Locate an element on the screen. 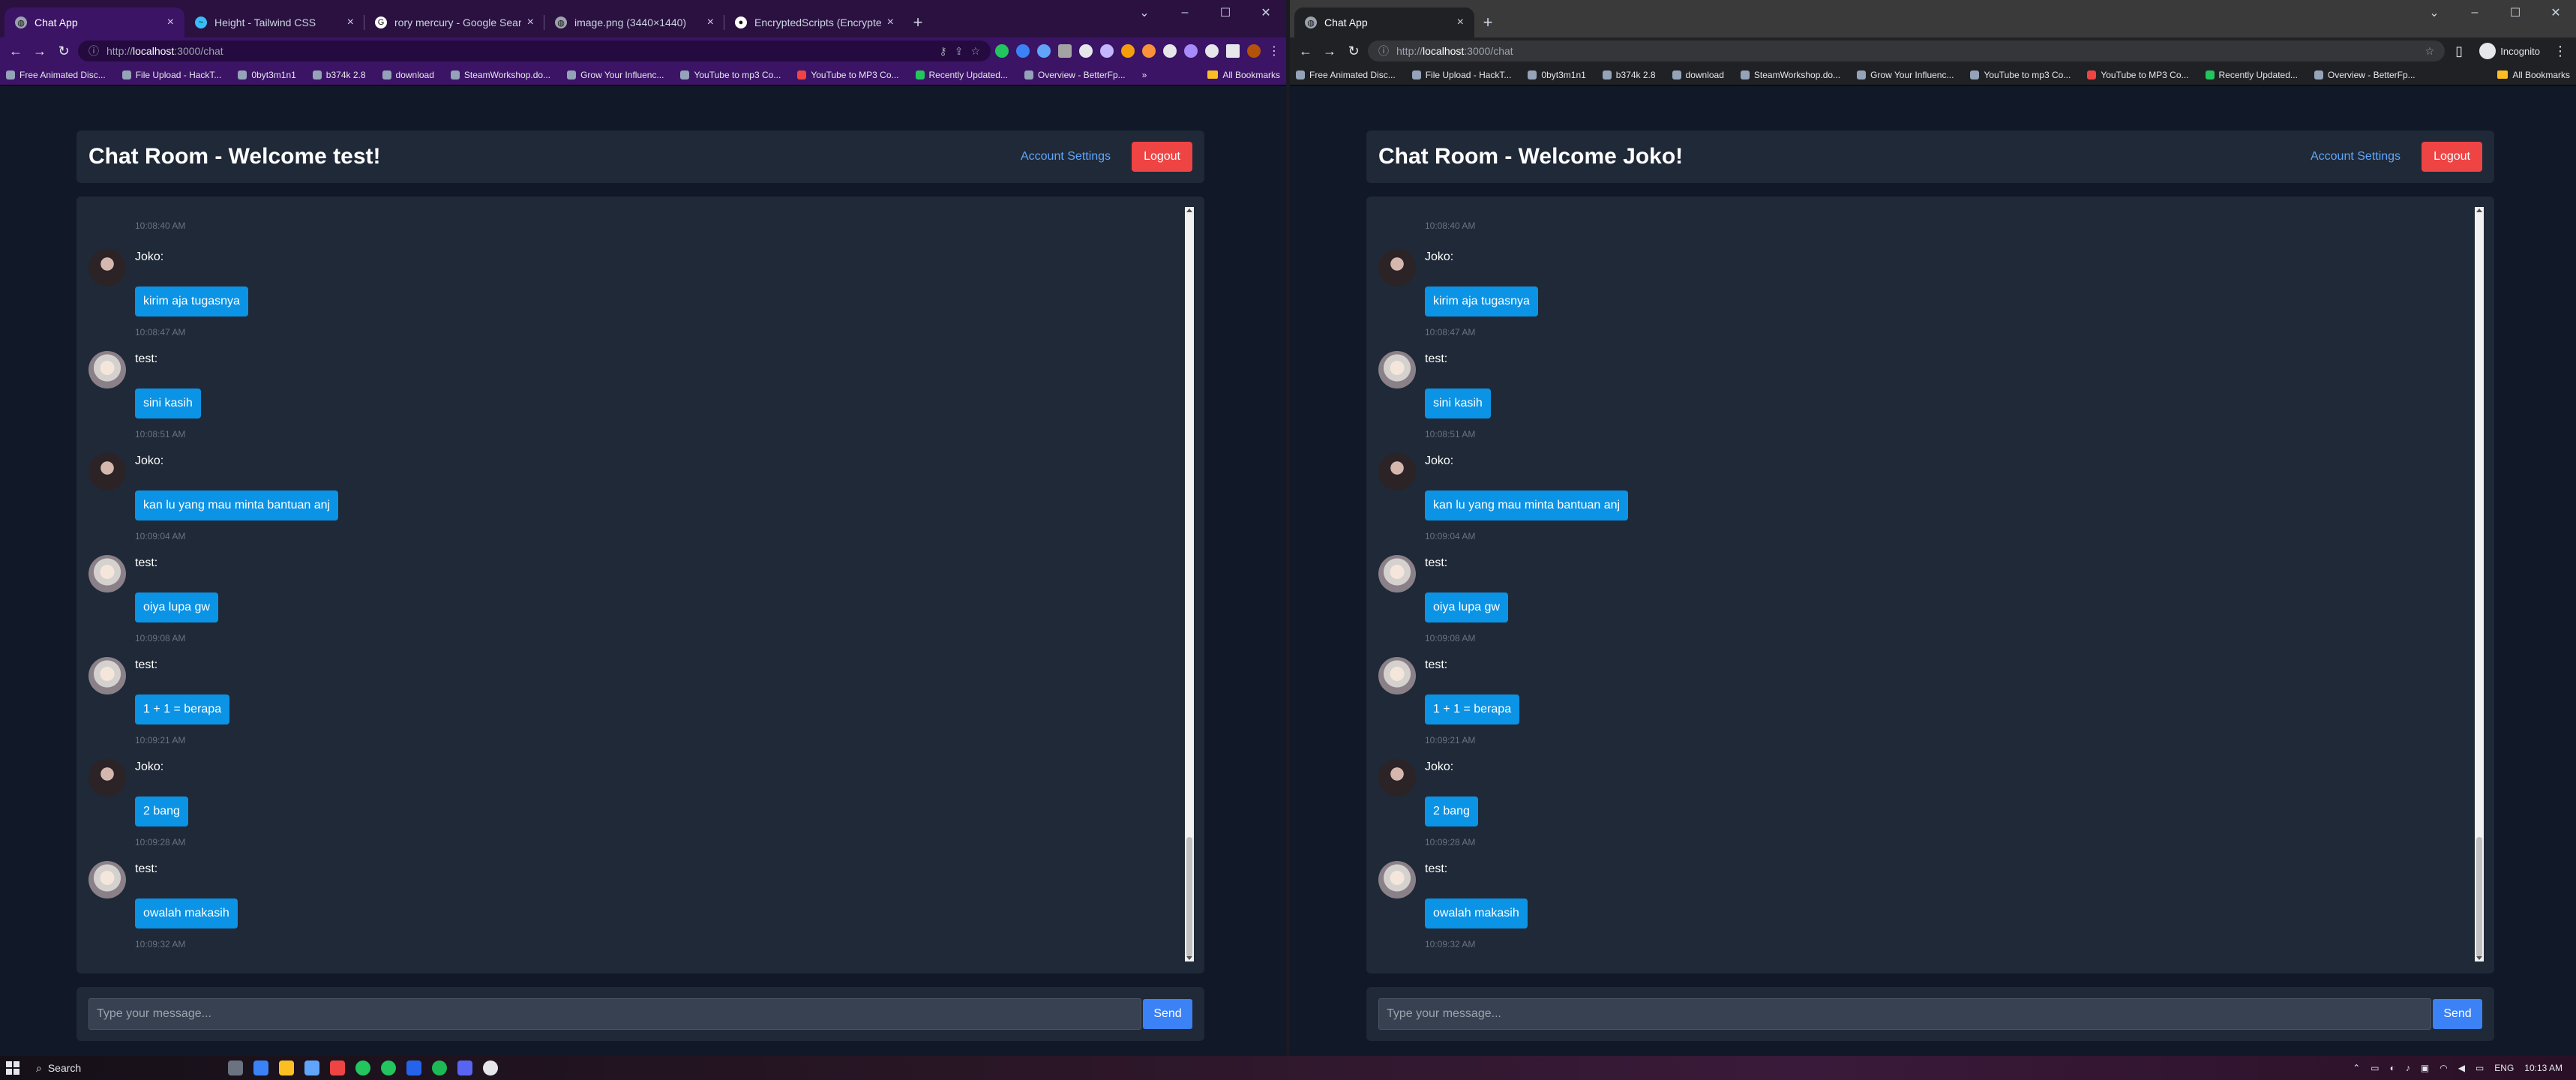 The height and width of the screenshot is (1080, 2576). spotify-icon is located at coordinates (440, 1068).